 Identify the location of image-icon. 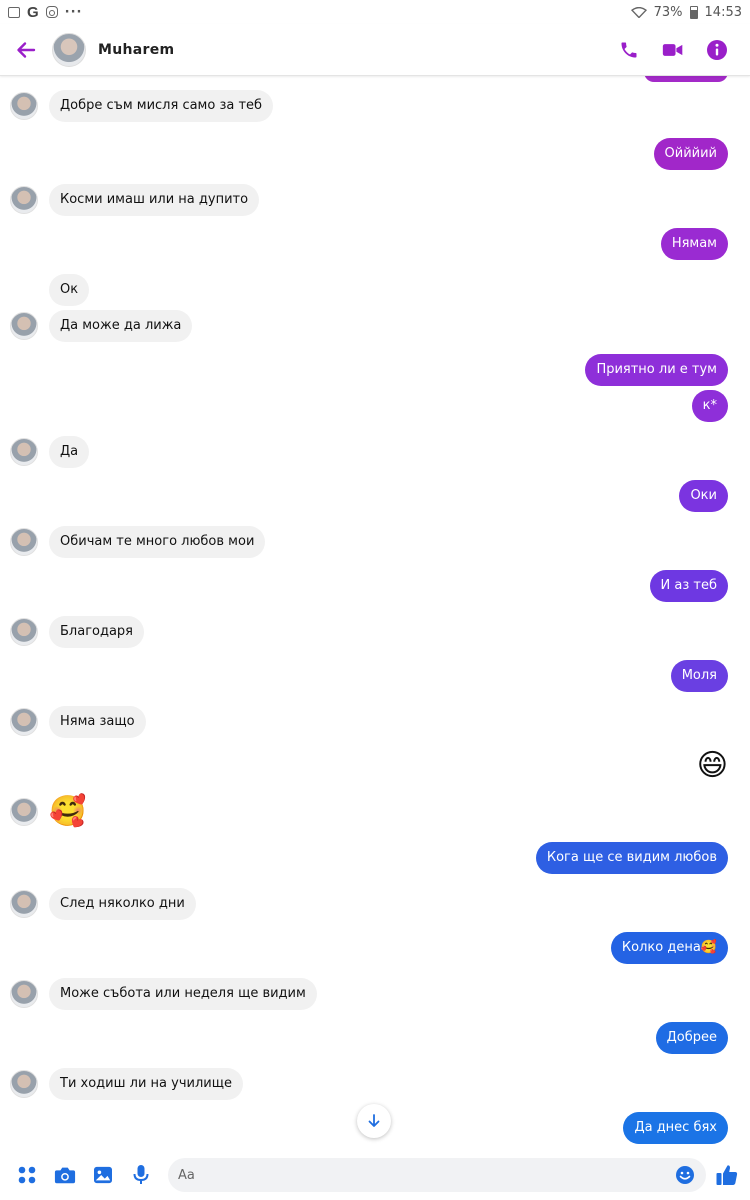
(103, 1175).